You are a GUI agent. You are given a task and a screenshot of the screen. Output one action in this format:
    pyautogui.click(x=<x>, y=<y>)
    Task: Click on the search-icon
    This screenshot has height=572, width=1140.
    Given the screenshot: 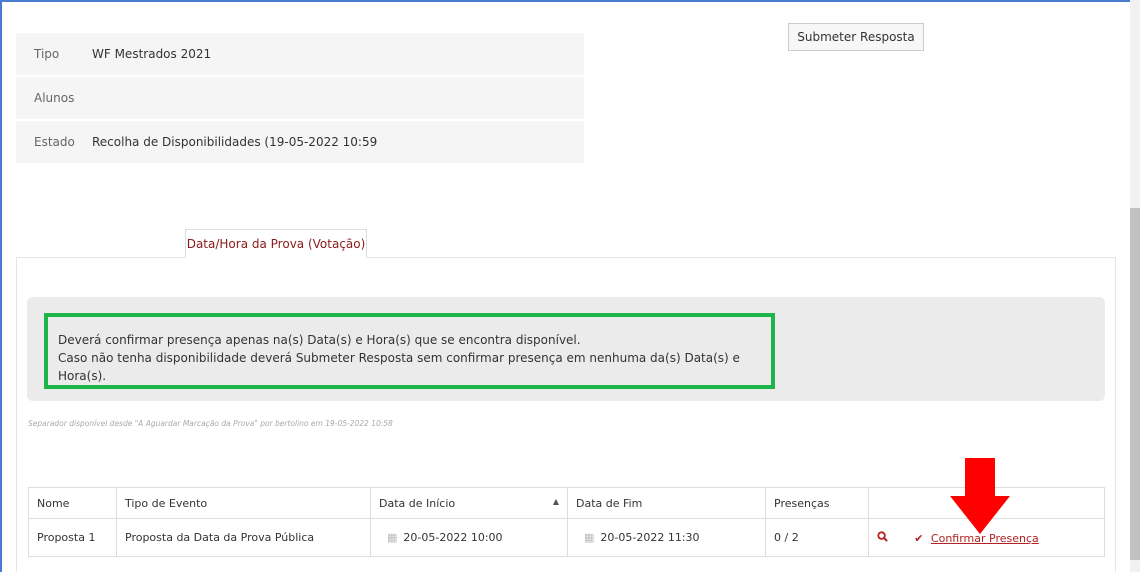 What is the action you would take?
    pyautogui.click(x=884, y=537)
    